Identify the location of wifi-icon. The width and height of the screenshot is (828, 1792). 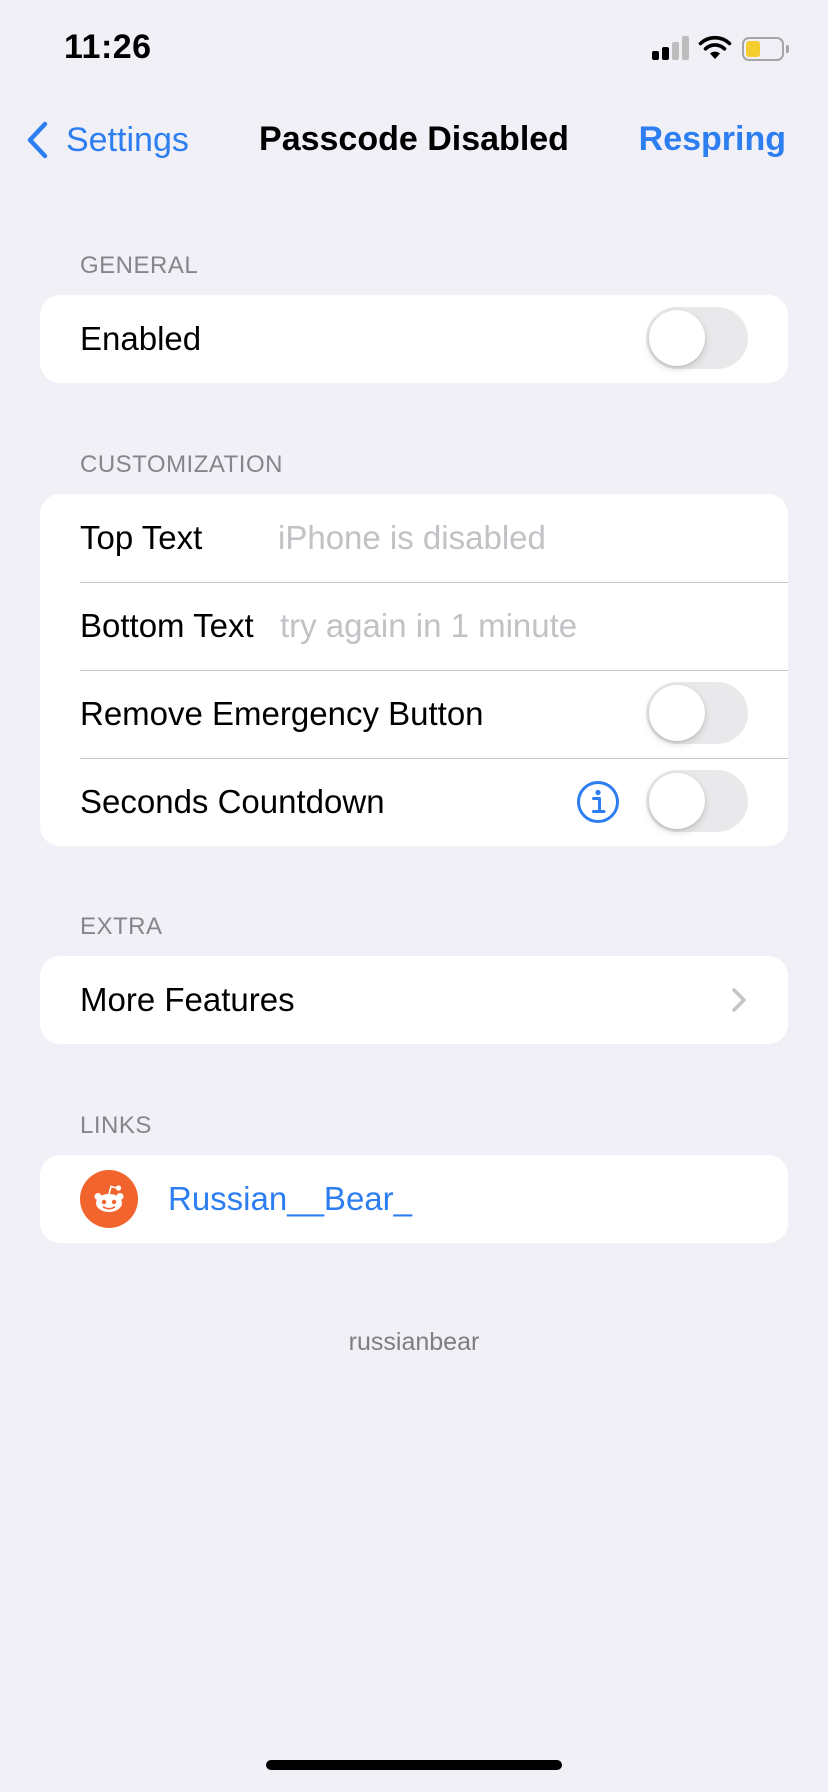
(715, 47).